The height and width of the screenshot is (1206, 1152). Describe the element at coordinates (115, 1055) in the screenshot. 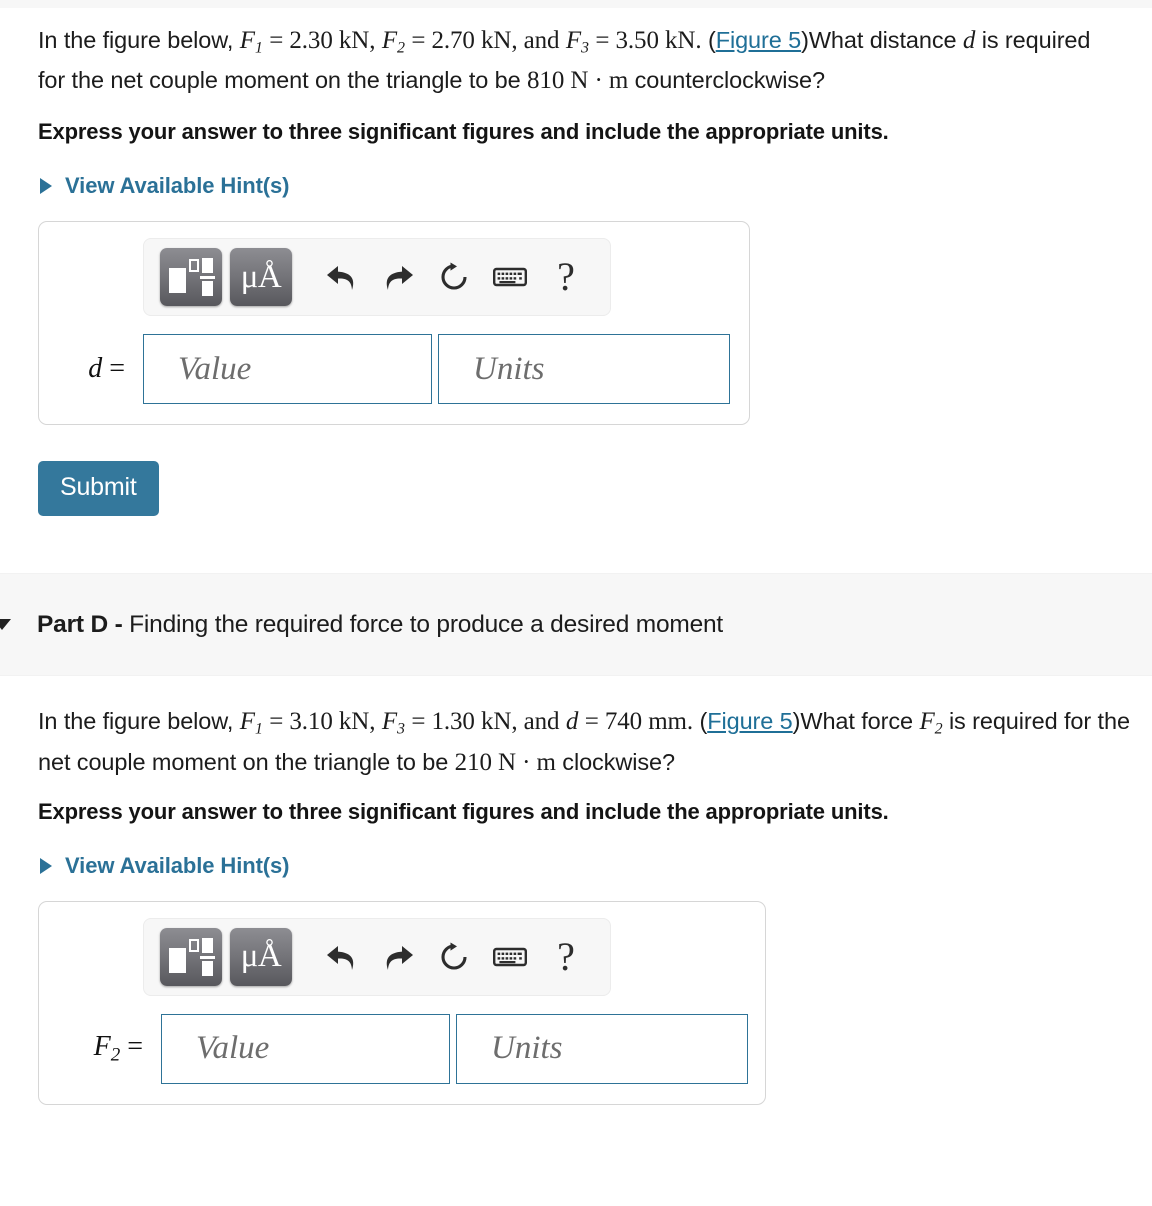

I see `variable-f-subscript: 2` at that location.